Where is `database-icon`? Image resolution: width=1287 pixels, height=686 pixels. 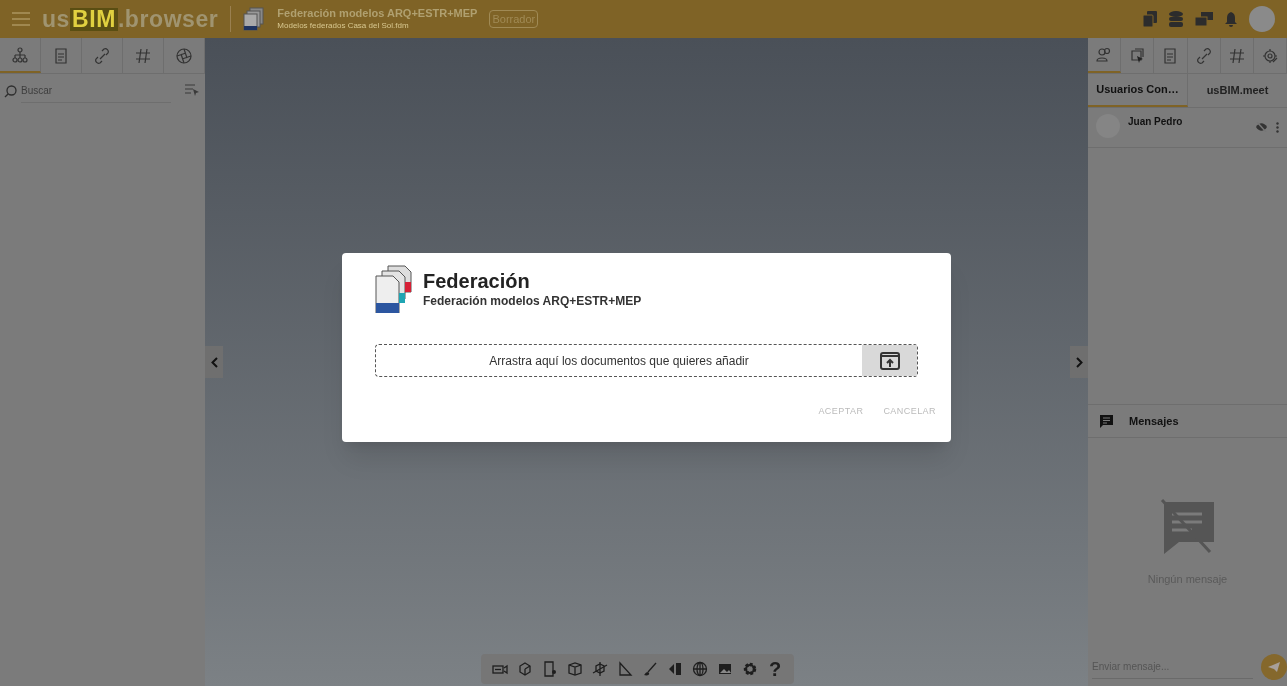
database-icon is located at coordinates (1176, 19).